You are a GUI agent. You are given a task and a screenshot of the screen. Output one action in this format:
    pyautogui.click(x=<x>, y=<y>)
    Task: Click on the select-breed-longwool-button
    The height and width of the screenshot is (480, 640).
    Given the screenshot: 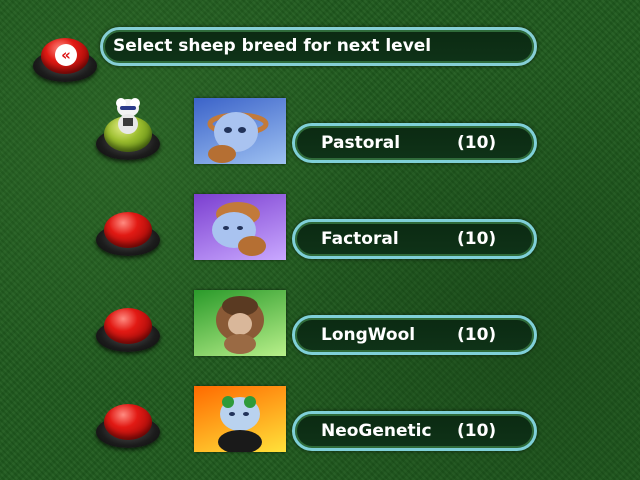 What is the action you would take?
    pyautogui.click(x=128, y=329)
    